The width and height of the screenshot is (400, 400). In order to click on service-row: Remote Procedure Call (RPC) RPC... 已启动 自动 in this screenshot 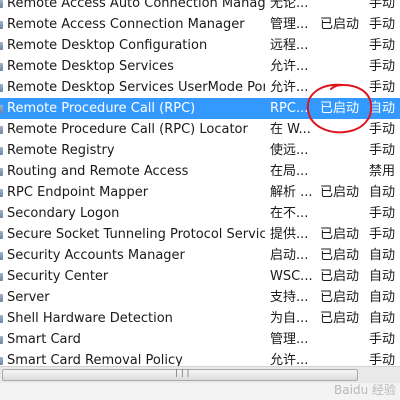, I will do `click(200, 108)`.